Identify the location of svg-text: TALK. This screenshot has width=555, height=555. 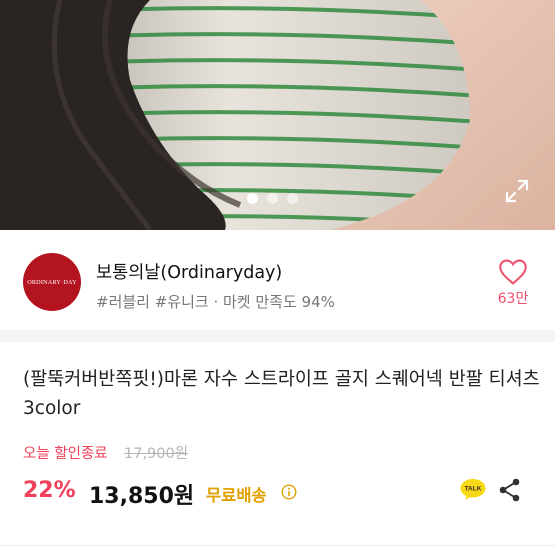
(473, 489).